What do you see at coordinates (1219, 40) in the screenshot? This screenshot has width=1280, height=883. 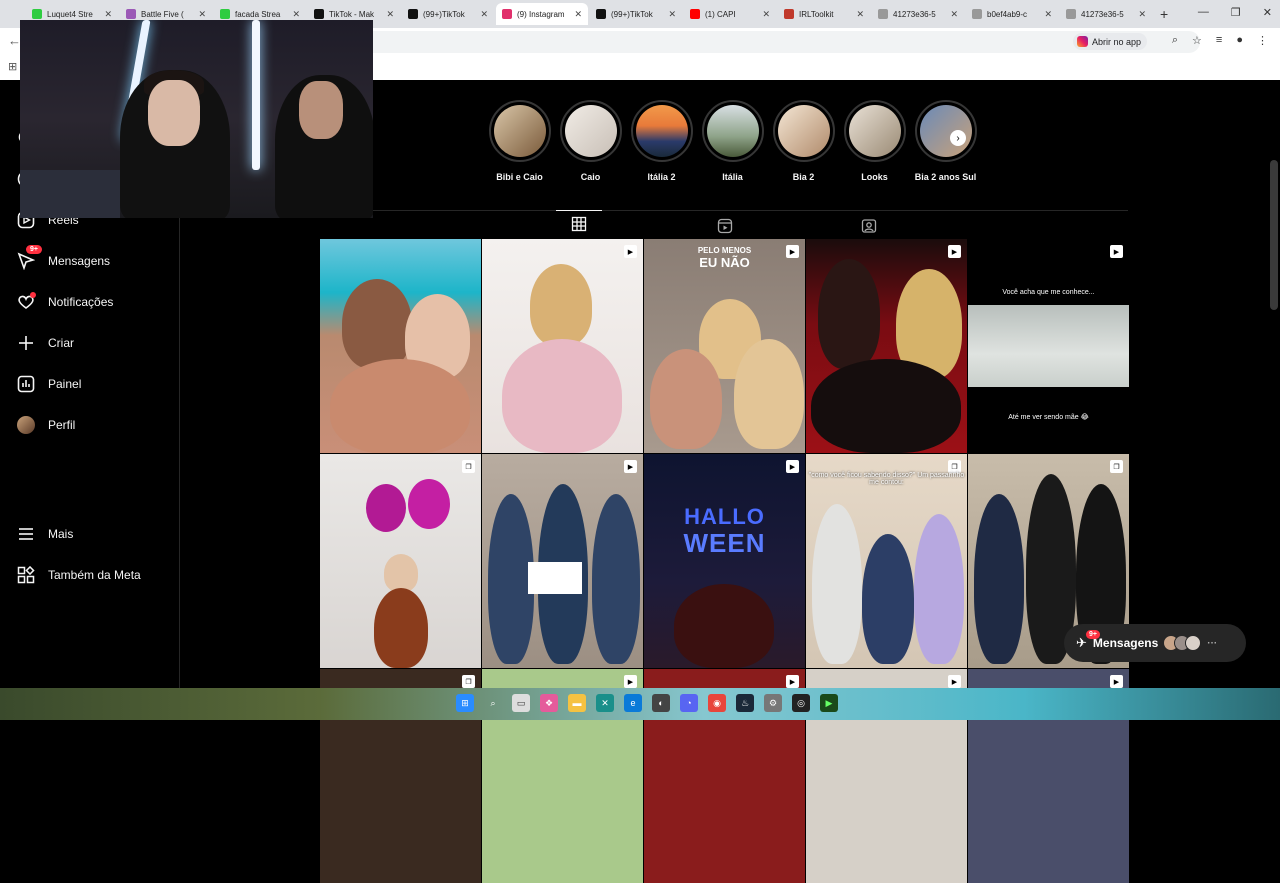 I see `queue-icon: ≡` at bounding box center [1219, 40].